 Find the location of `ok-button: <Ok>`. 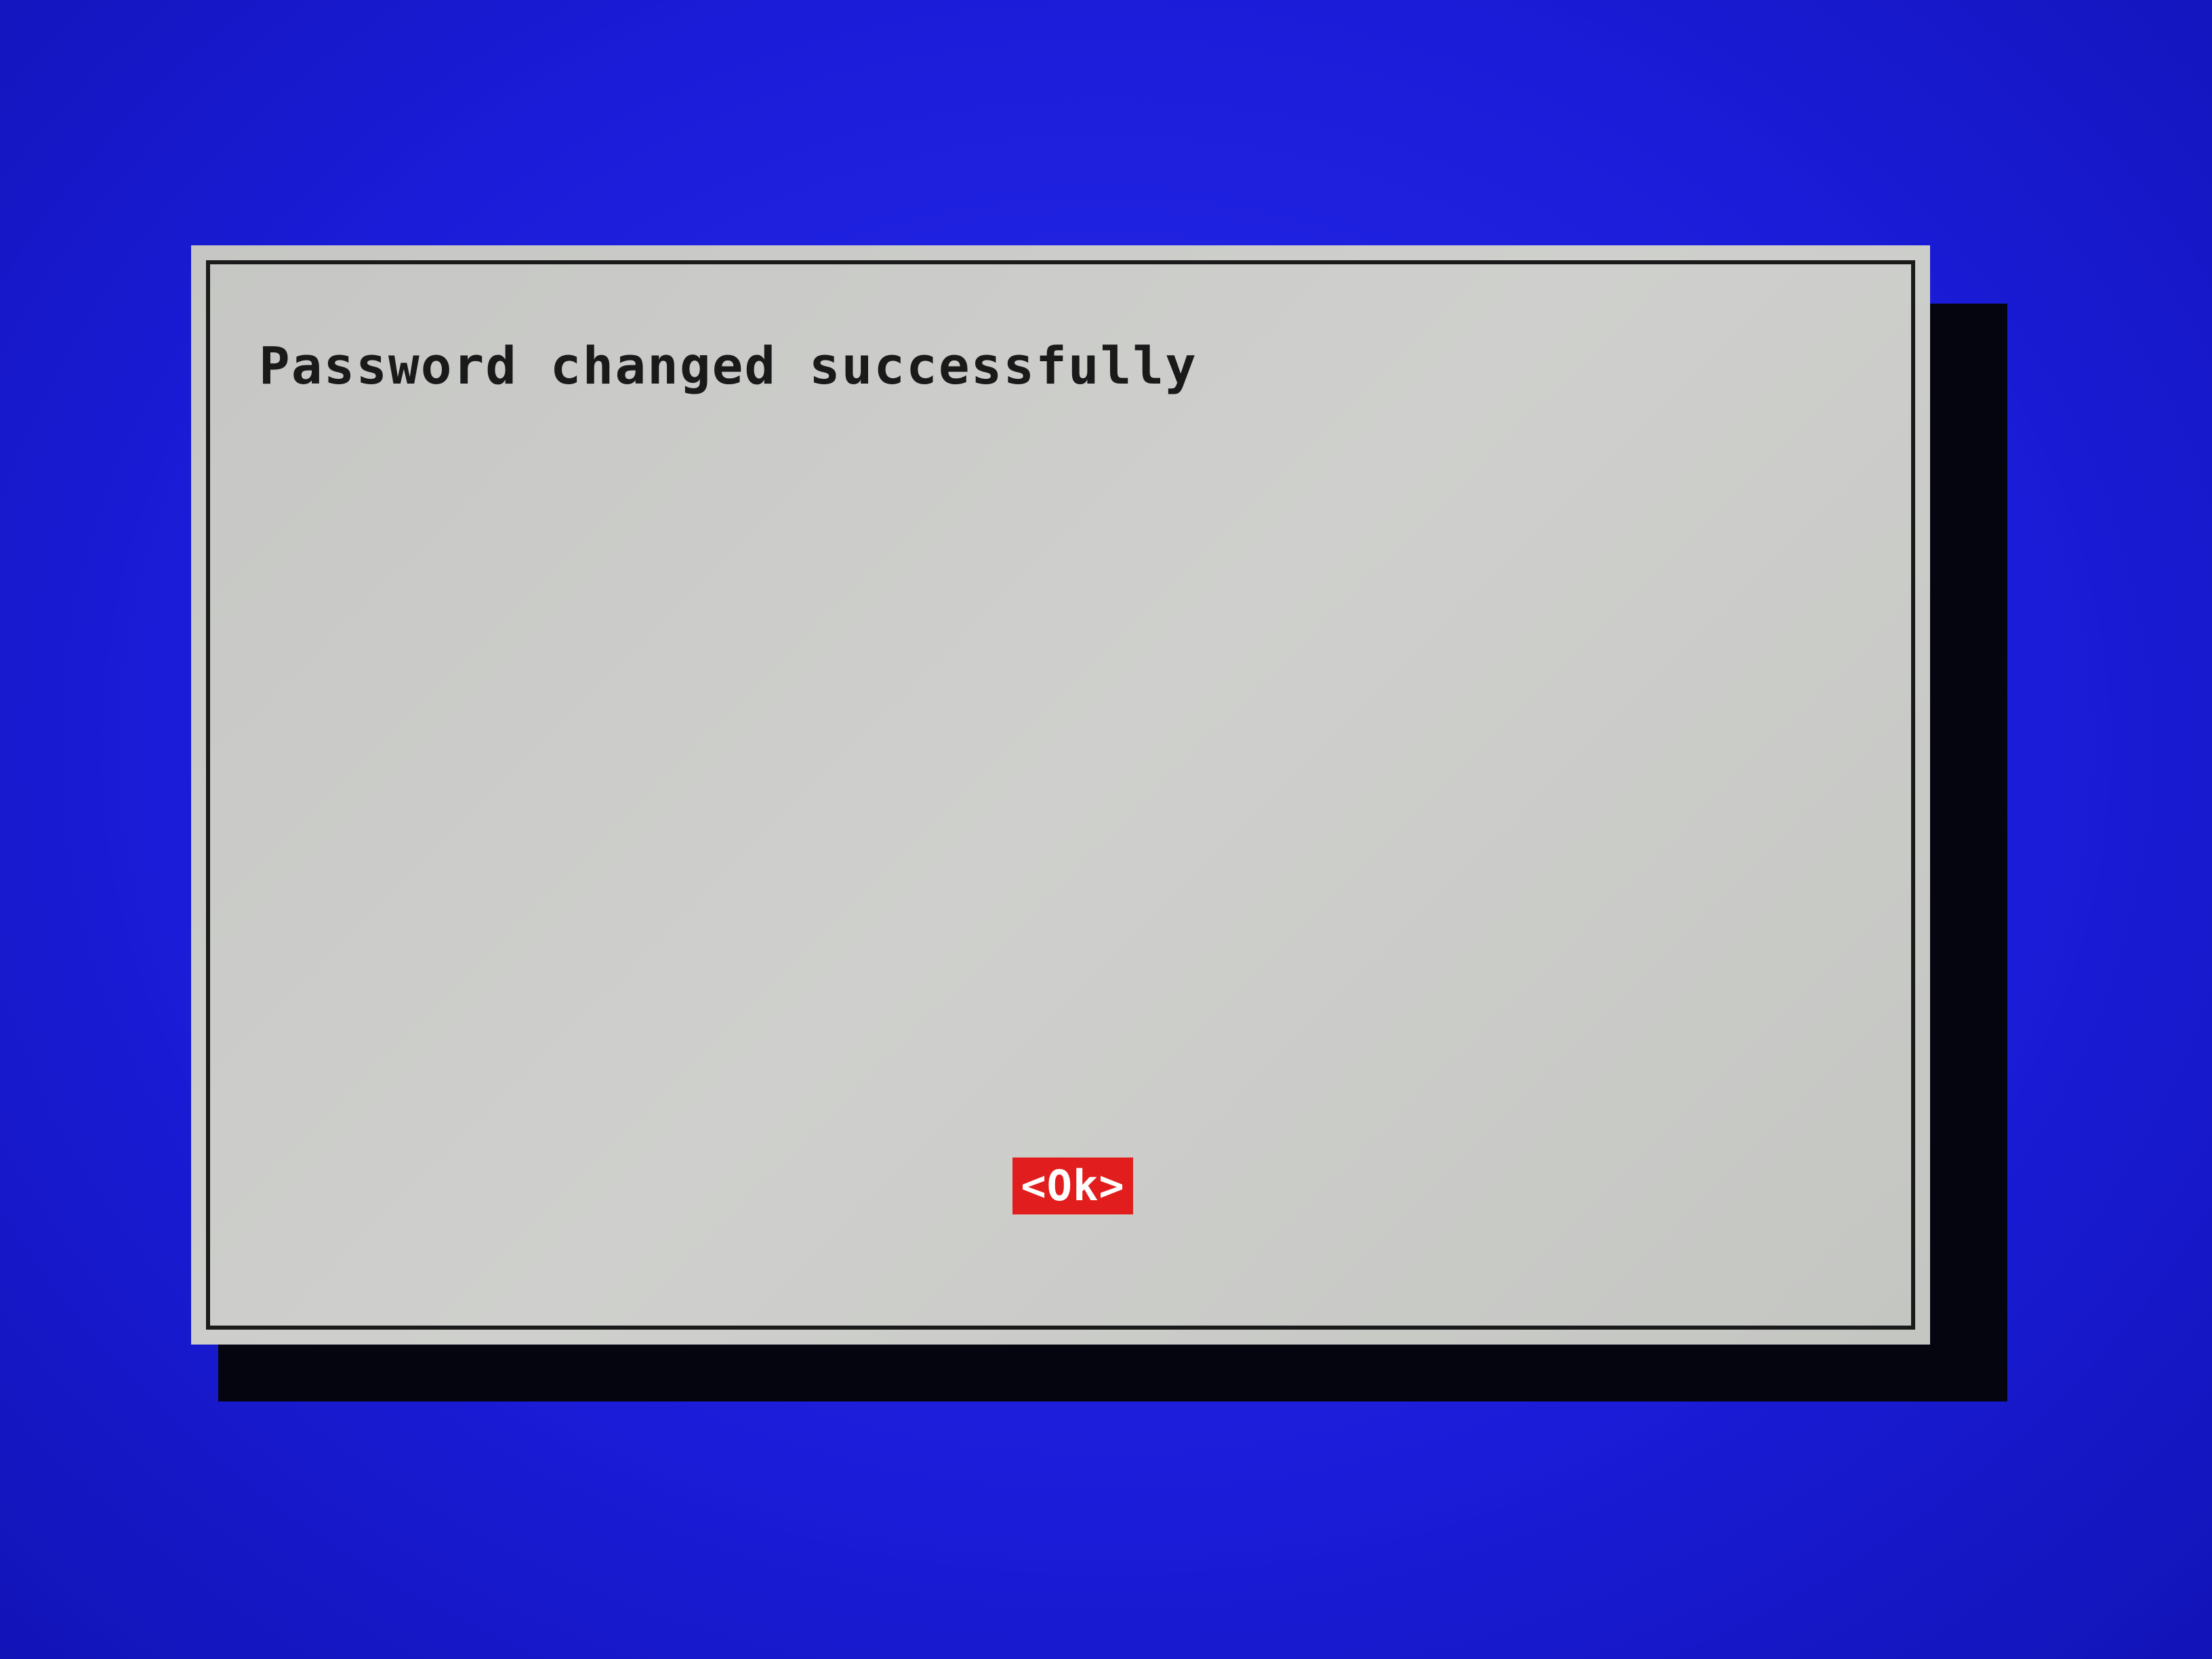

ok-button: <Ok> is located at coordinates (1073, 1186).